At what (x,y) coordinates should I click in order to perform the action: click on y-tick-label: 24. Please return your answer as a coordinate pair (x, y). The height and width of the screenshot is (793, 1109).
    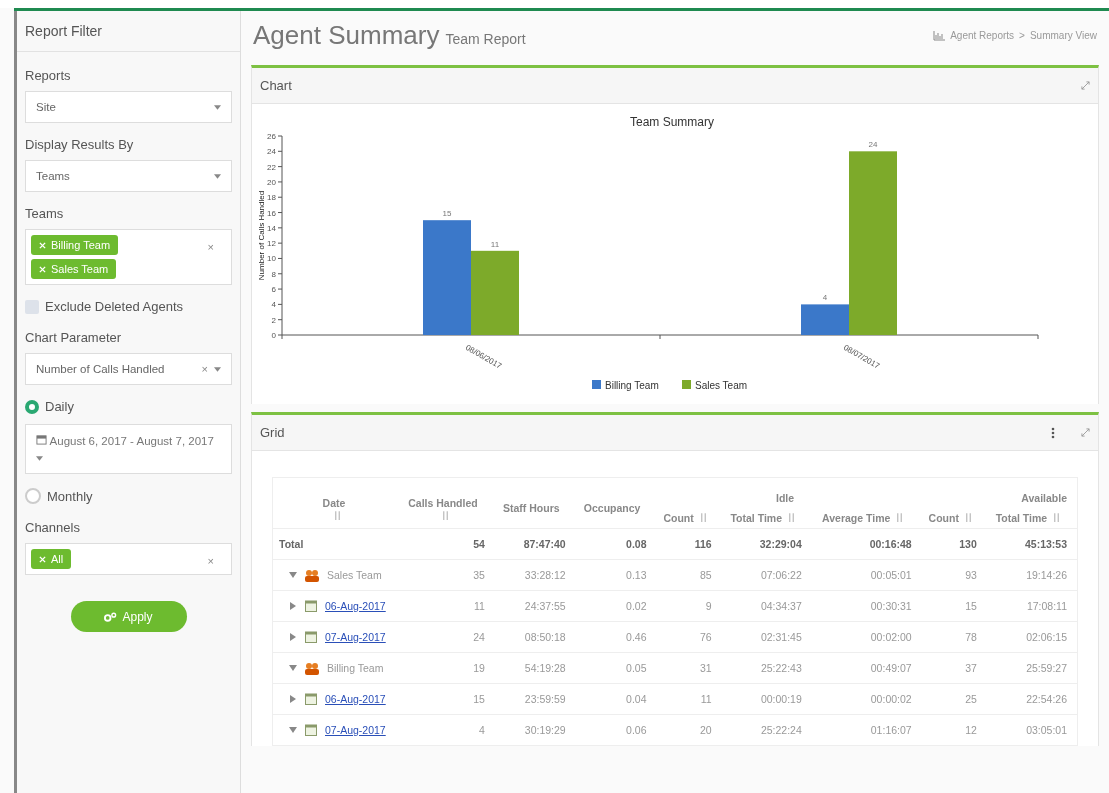
    Looking at the image, I should click on (271, 152).